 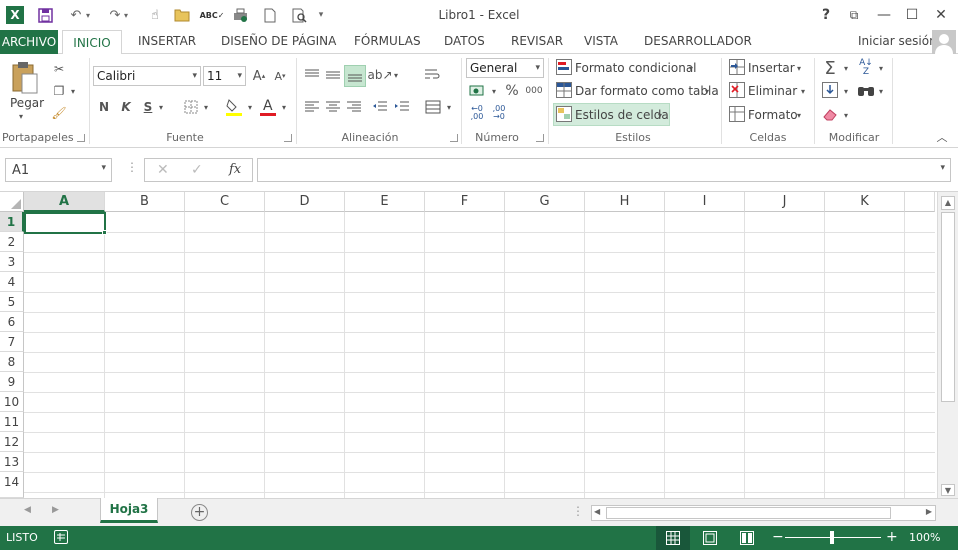 I want to click on column-header-k: K, so click(x=865, y=202).